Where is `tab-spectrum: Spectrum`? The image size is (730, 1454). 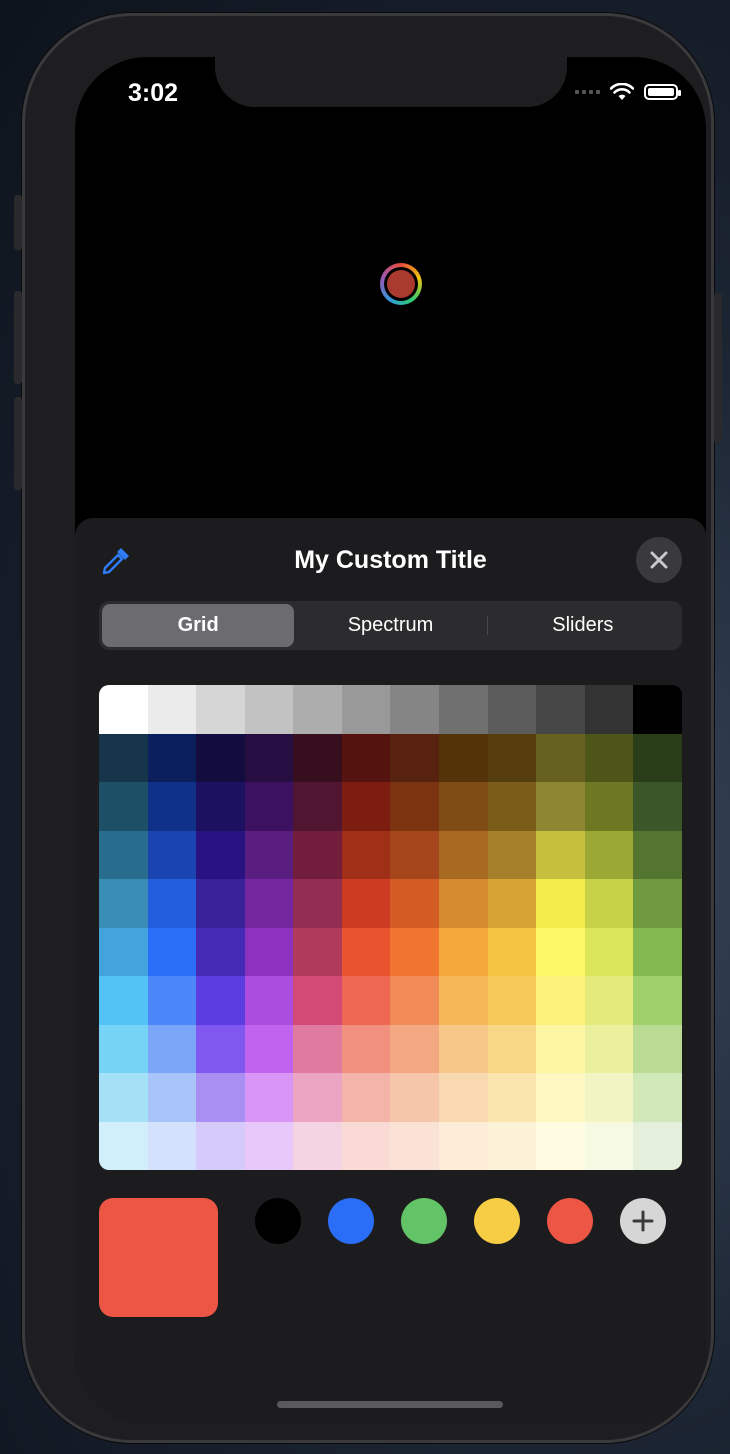
tab-spectrum: Spectrum is located at coordinates (390, 625).